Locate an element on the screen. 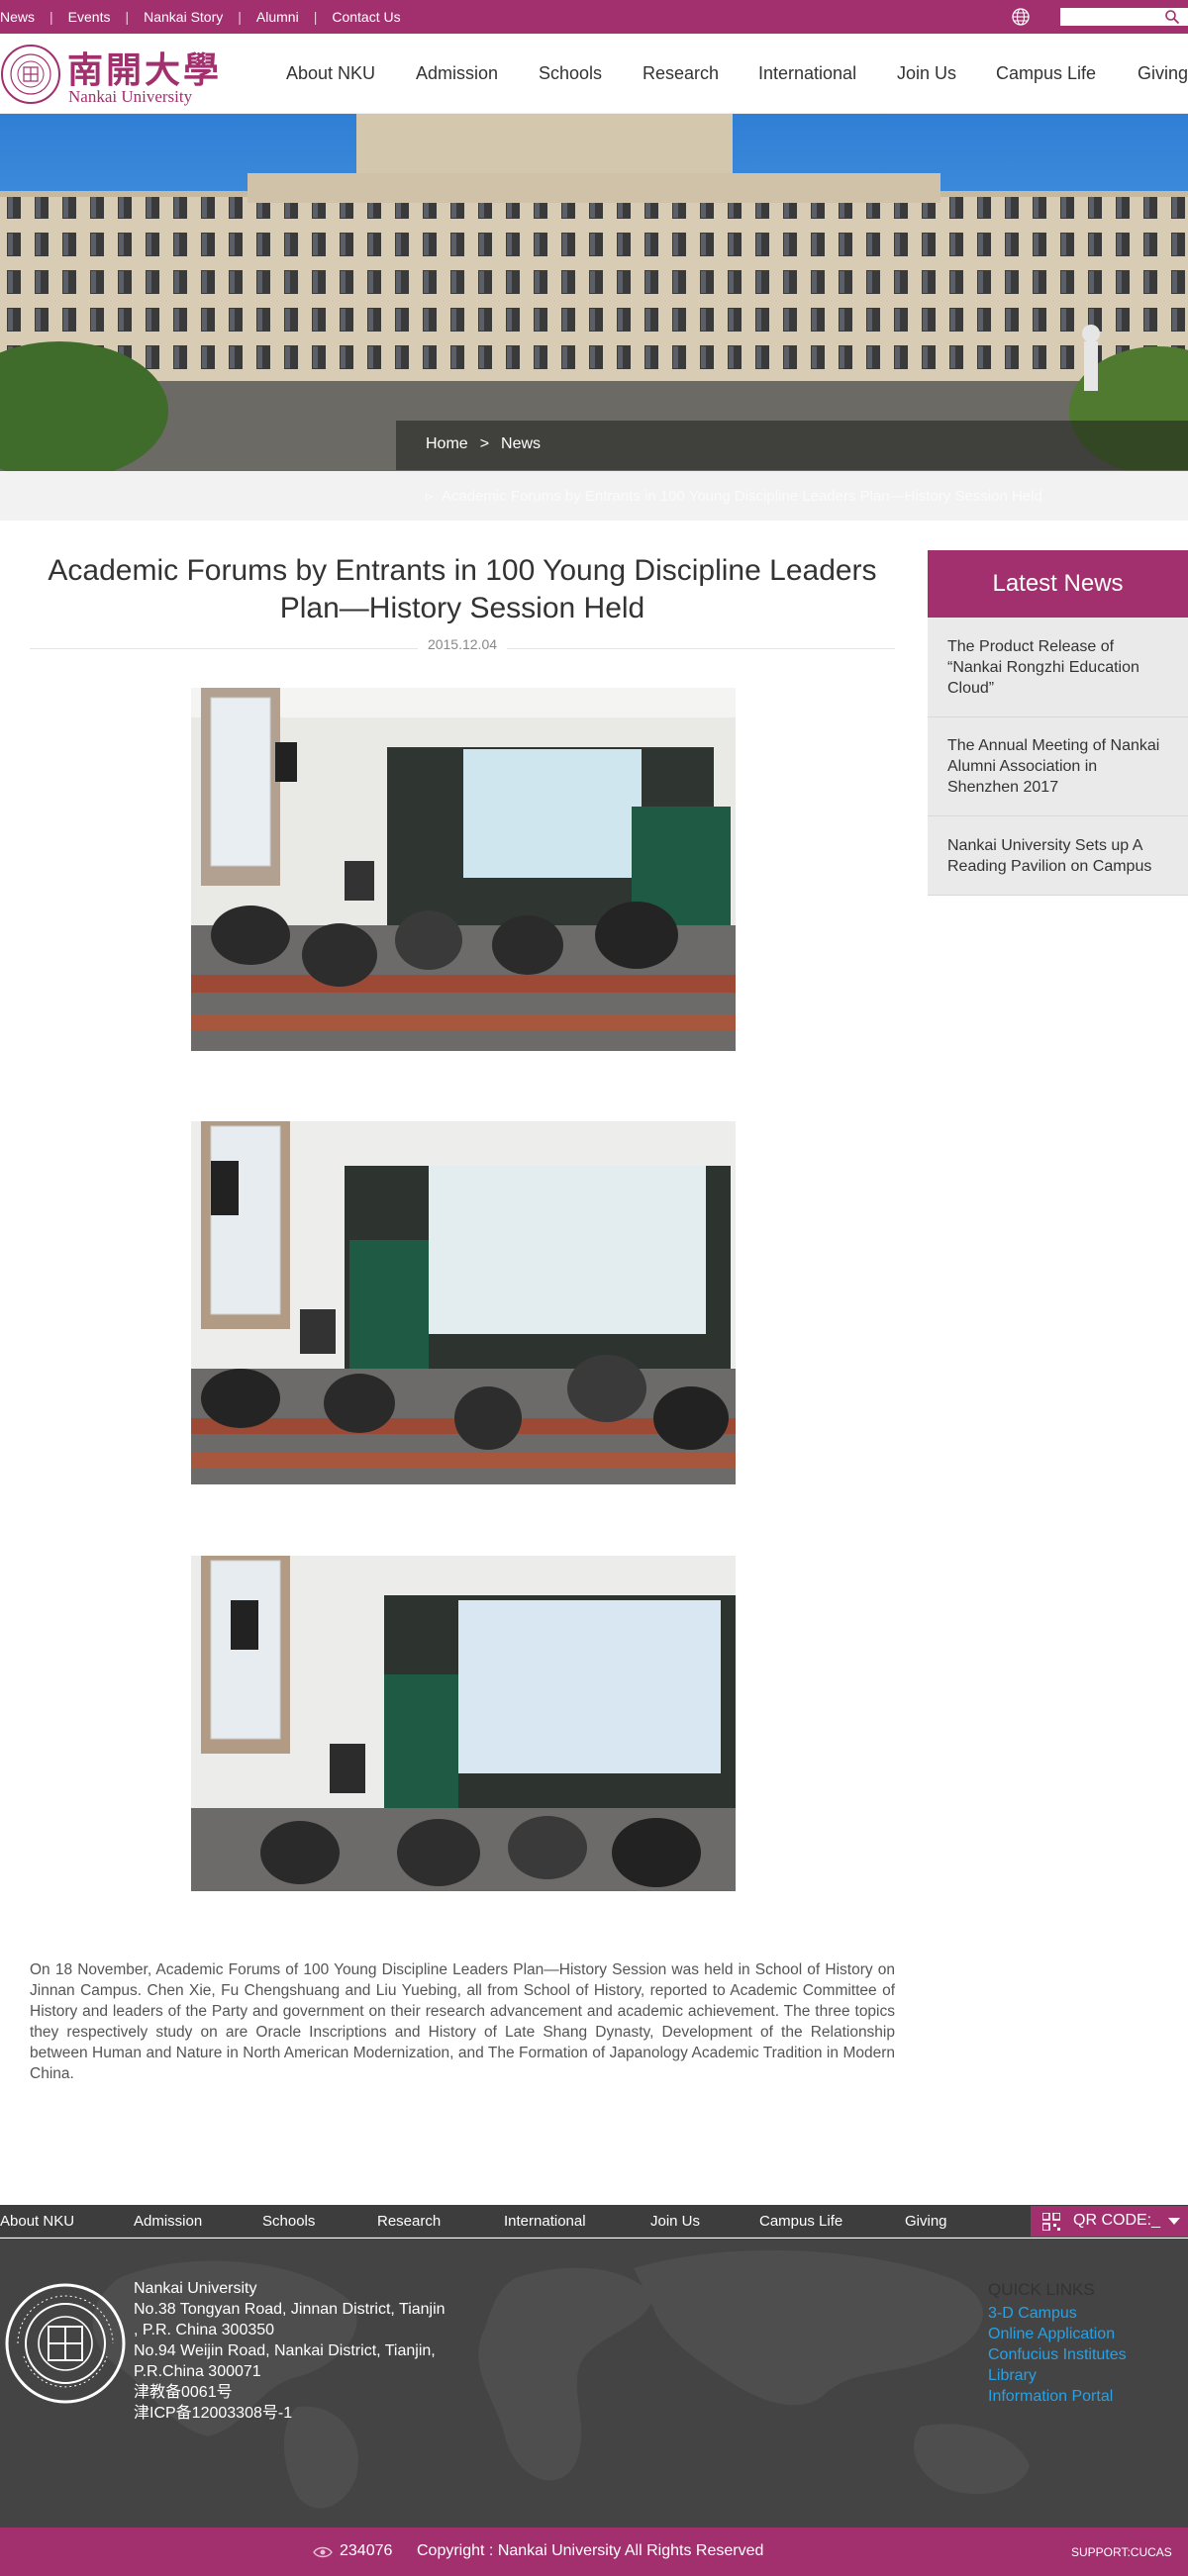  footer-nav-join-us: Join Us is located at coordinates (675, 2221).